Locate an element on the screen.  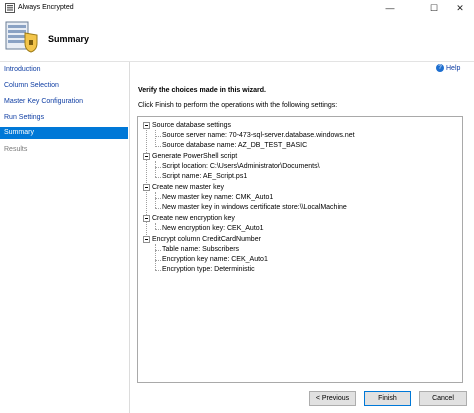
wizard-shield-icon is located at coordinates (21, 37).